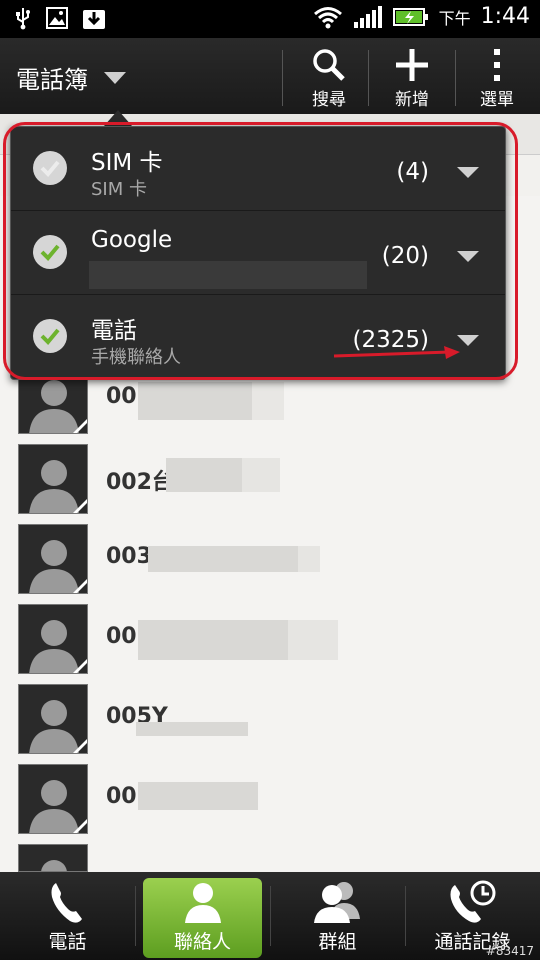 The image size is (540, 960). I want to click on tab-groups: 群組, so click(337, 916).